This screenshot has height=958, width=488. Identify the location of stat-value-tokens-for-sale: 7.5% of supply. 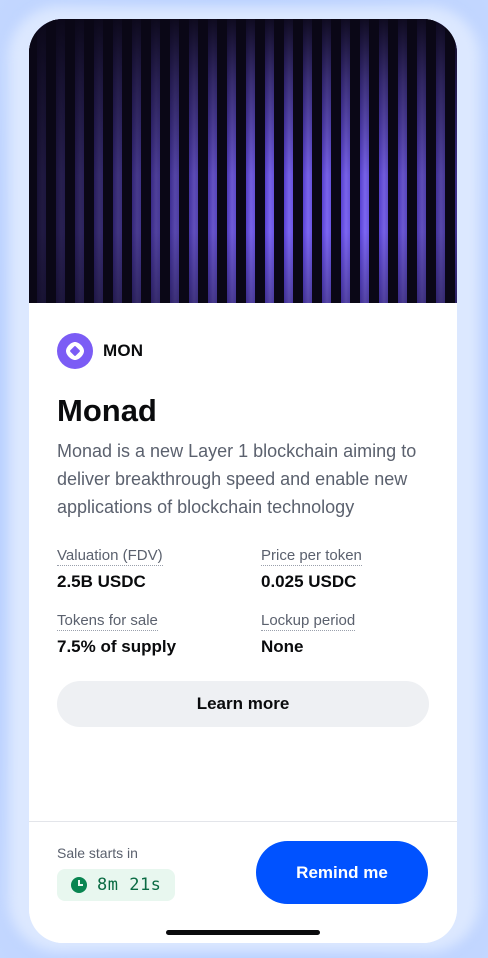
(117, 646).